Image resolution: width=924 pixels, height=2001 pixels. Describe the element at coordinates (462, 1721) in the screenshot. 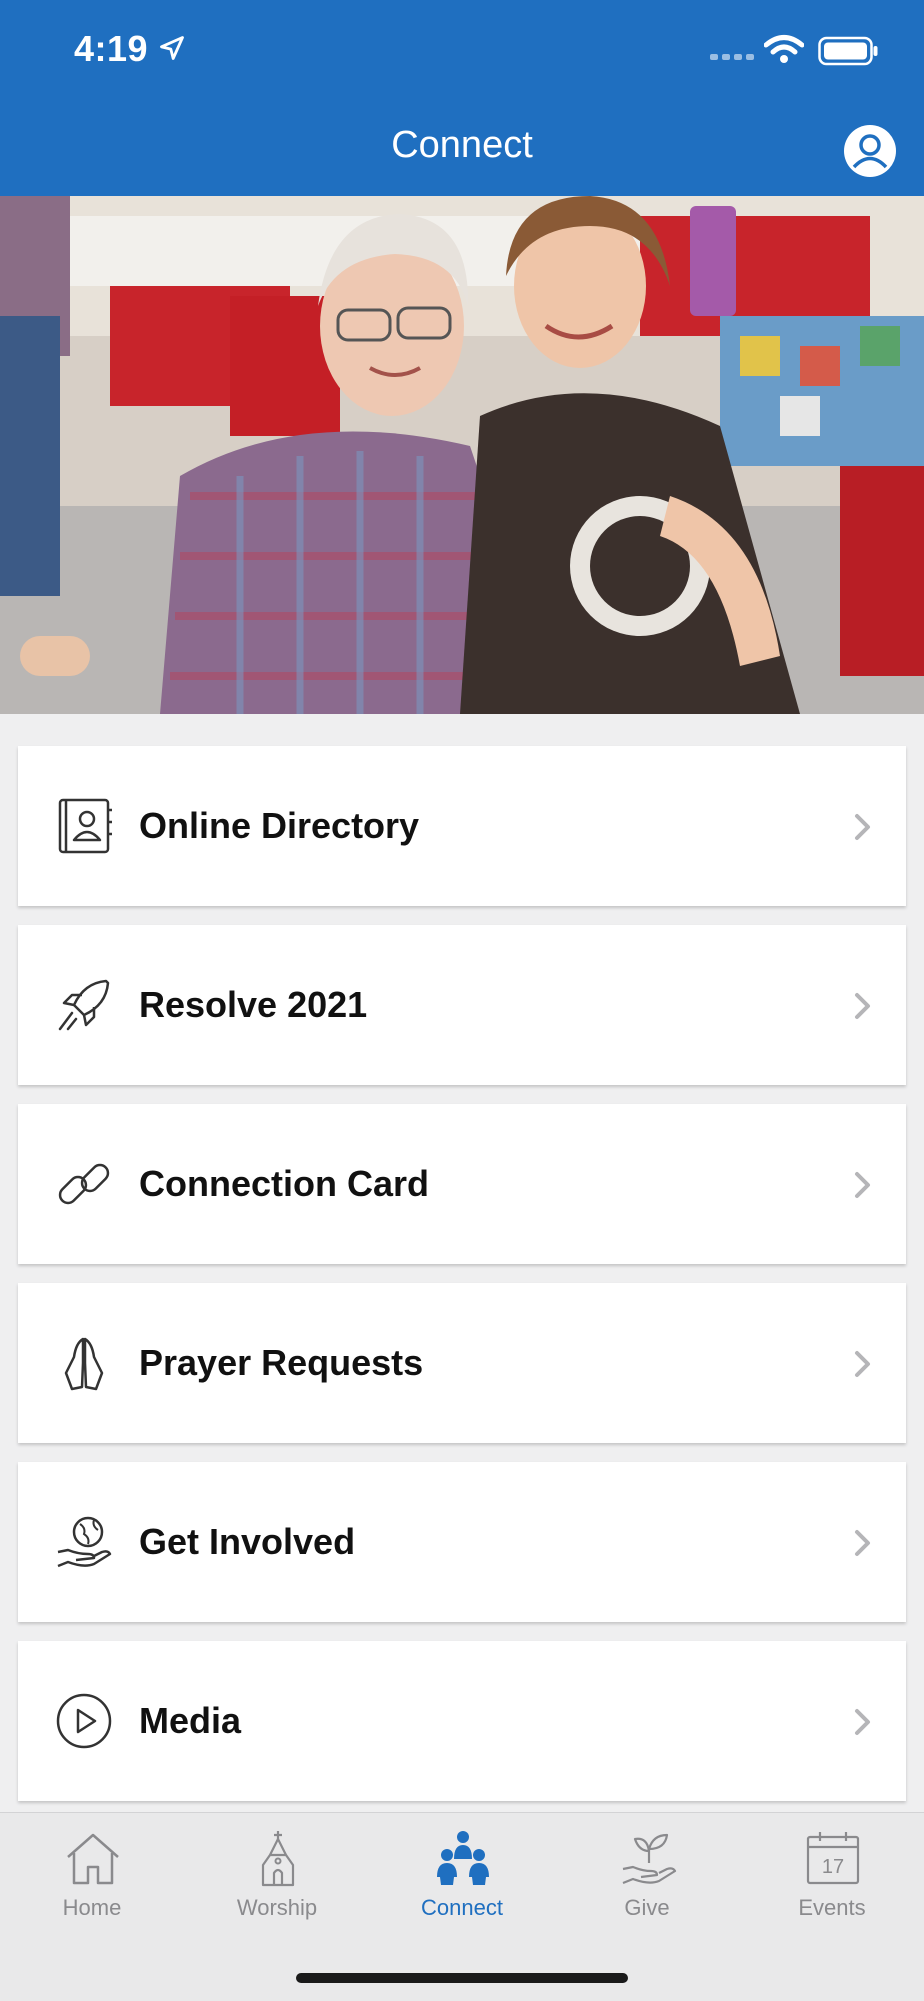

I see `menu-item-media: Media` at that location.